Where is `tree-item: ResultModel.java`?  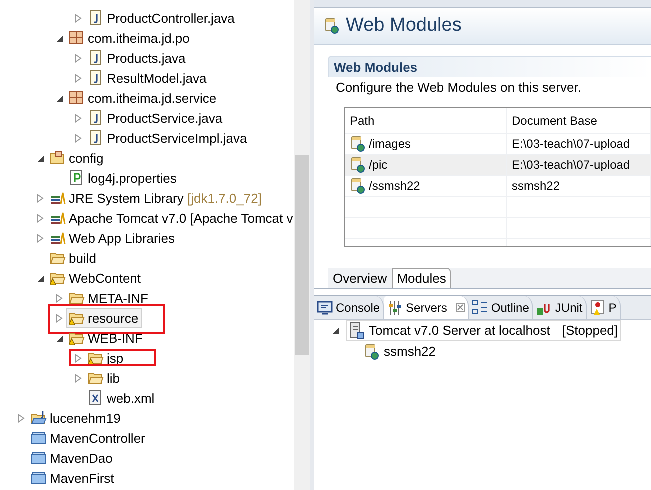 tree-item: ResultModel.java is located at coordinates (147, 78).